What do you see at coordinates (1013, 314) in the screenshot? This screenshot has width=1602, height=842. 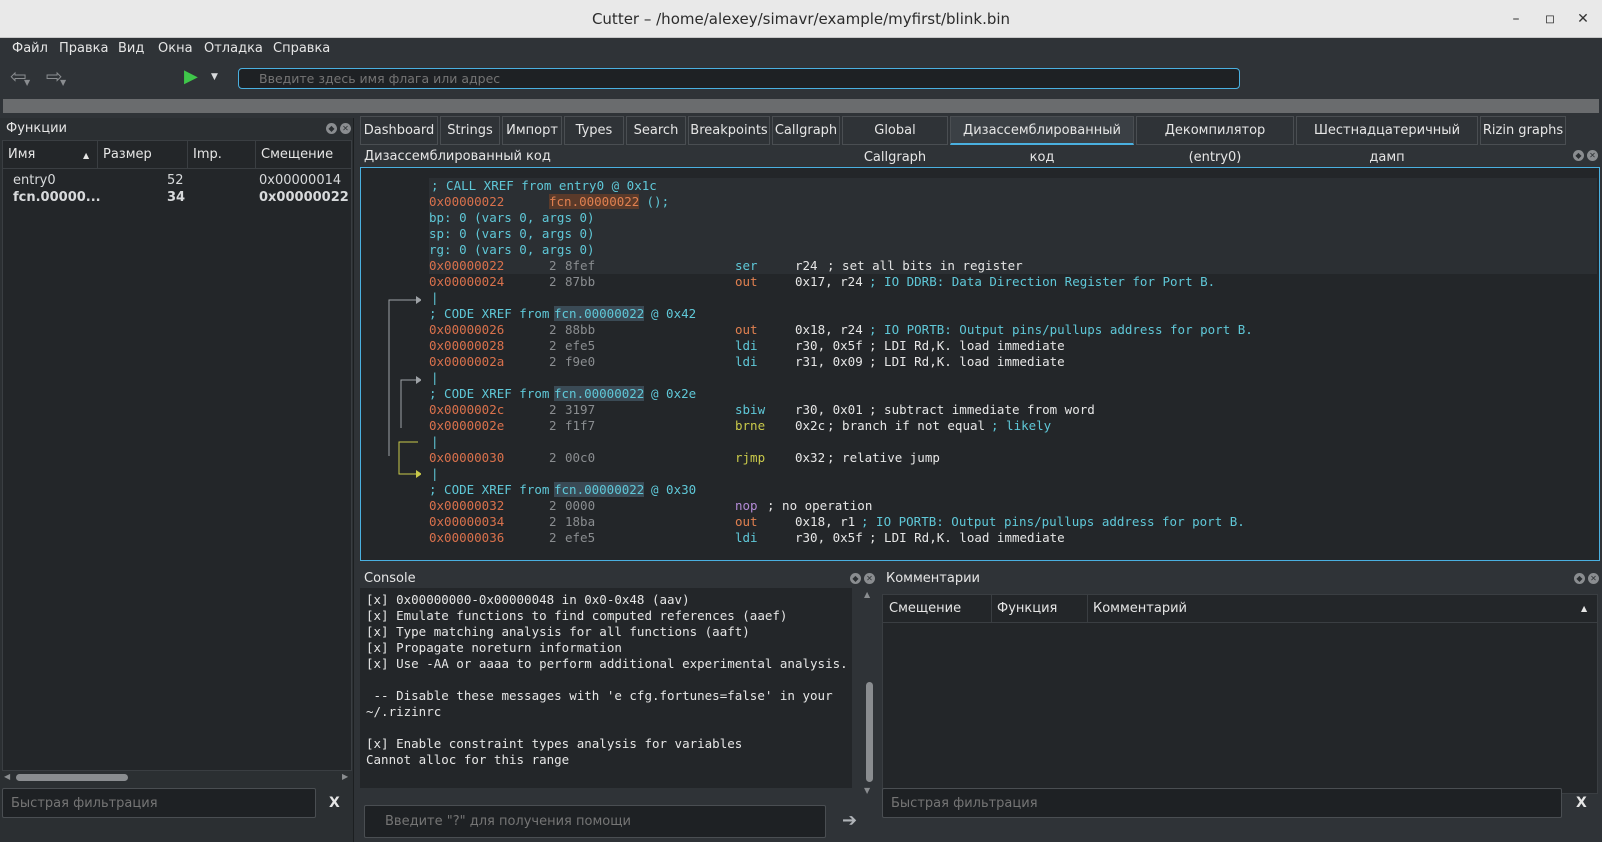 I see `disasm-line: ; CODE XREF from fcn.00000022 @ 0x42` at bounding box center [1013, 314].